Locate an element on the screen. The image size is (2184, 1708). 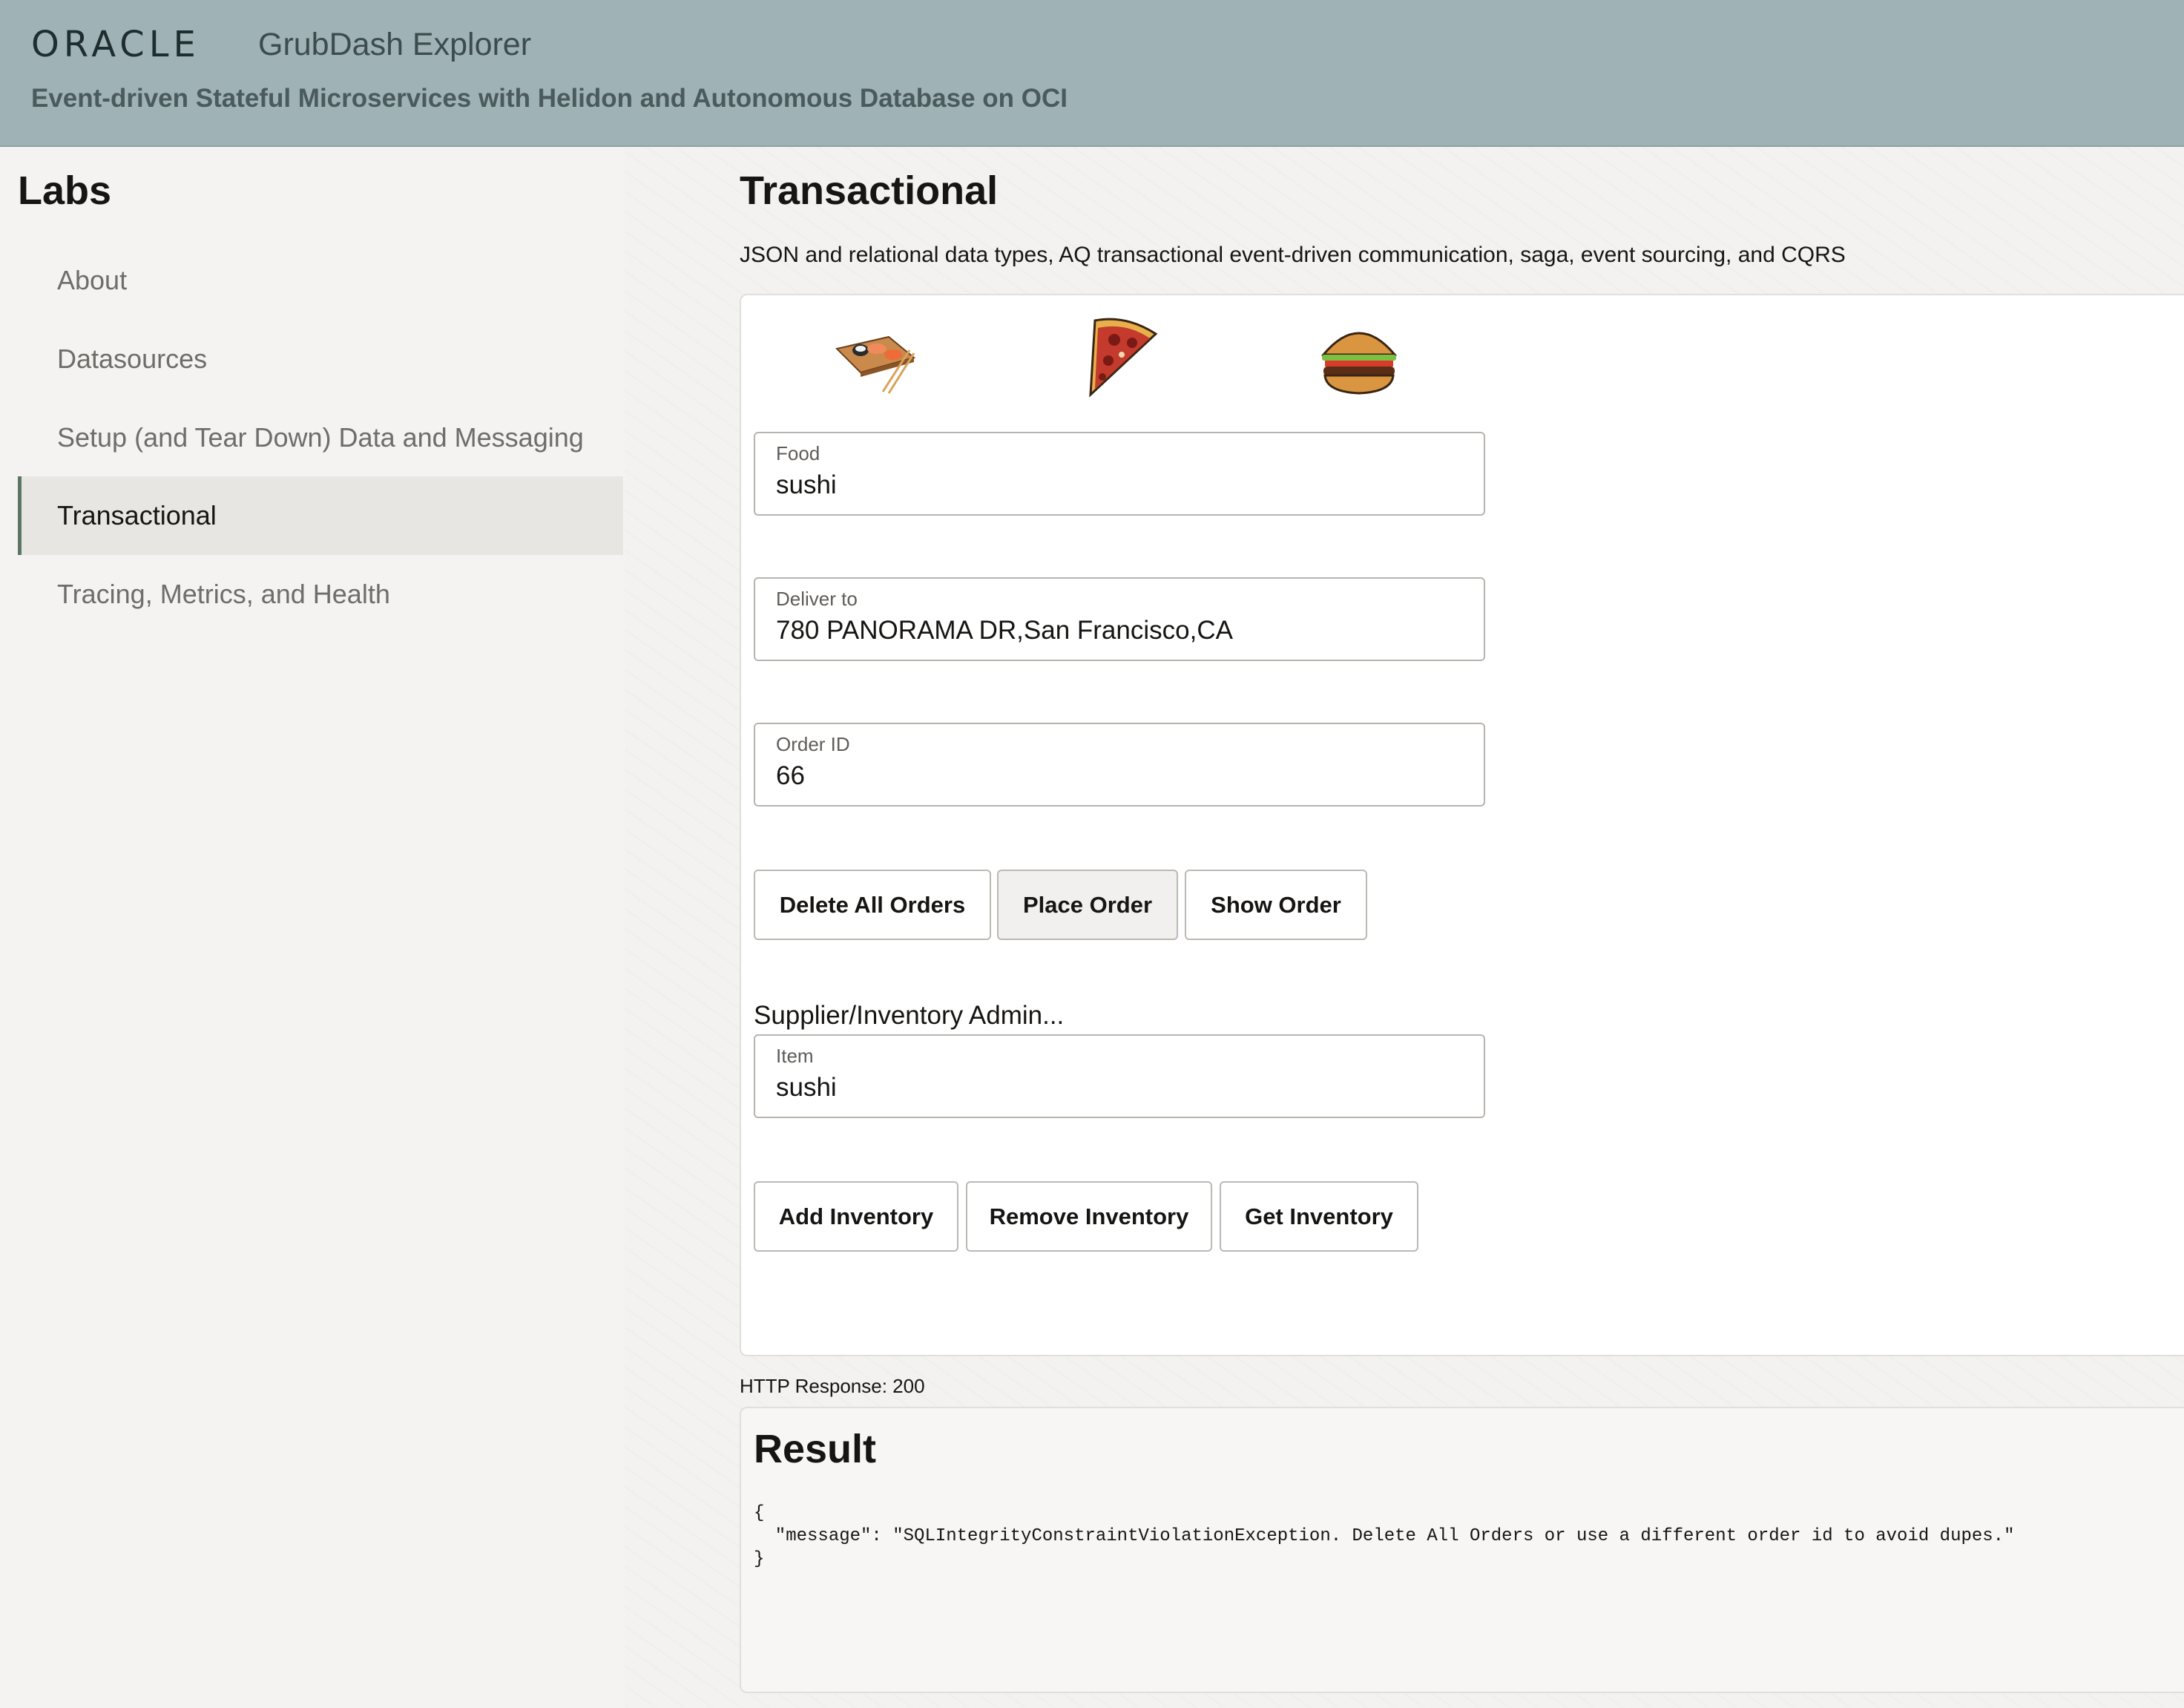
deliver-to-field-label: Deliver to is located at coordinates (817, 599).